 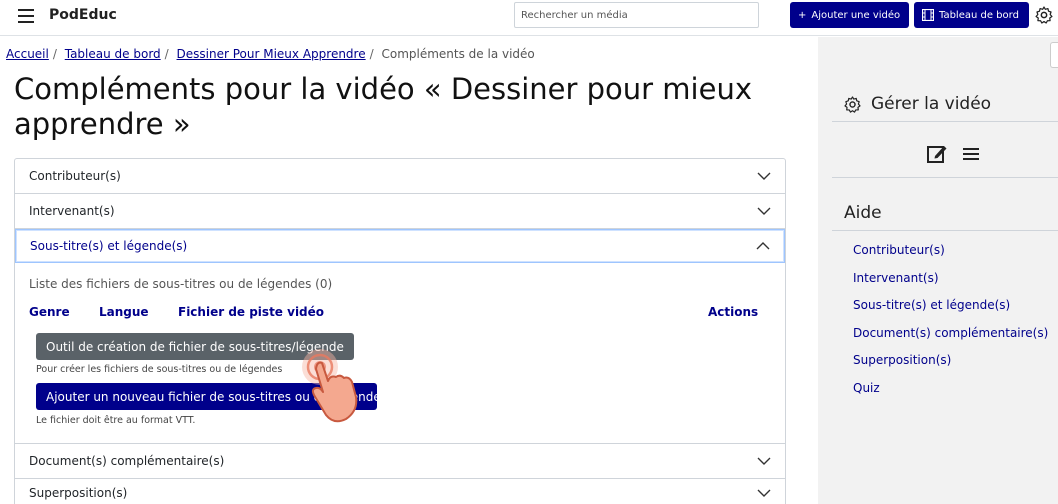 I want to click on edit-icon, so click(x=937, y=154).